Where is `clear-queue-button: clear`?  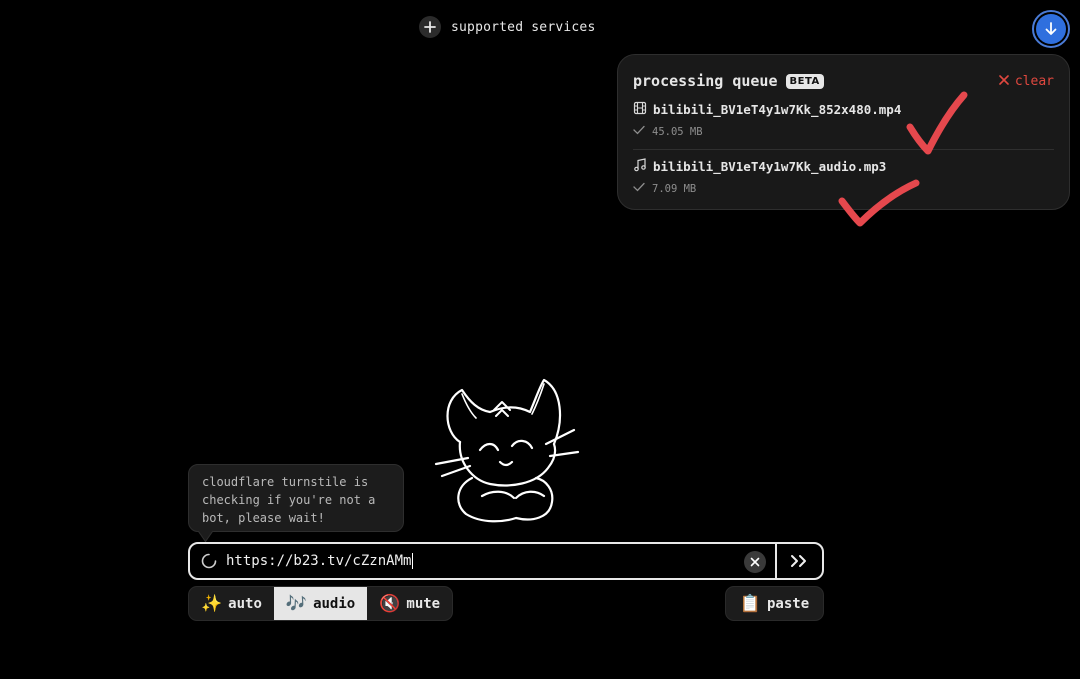 clear-queue-button: clear is located at coordinates (1026, 81).